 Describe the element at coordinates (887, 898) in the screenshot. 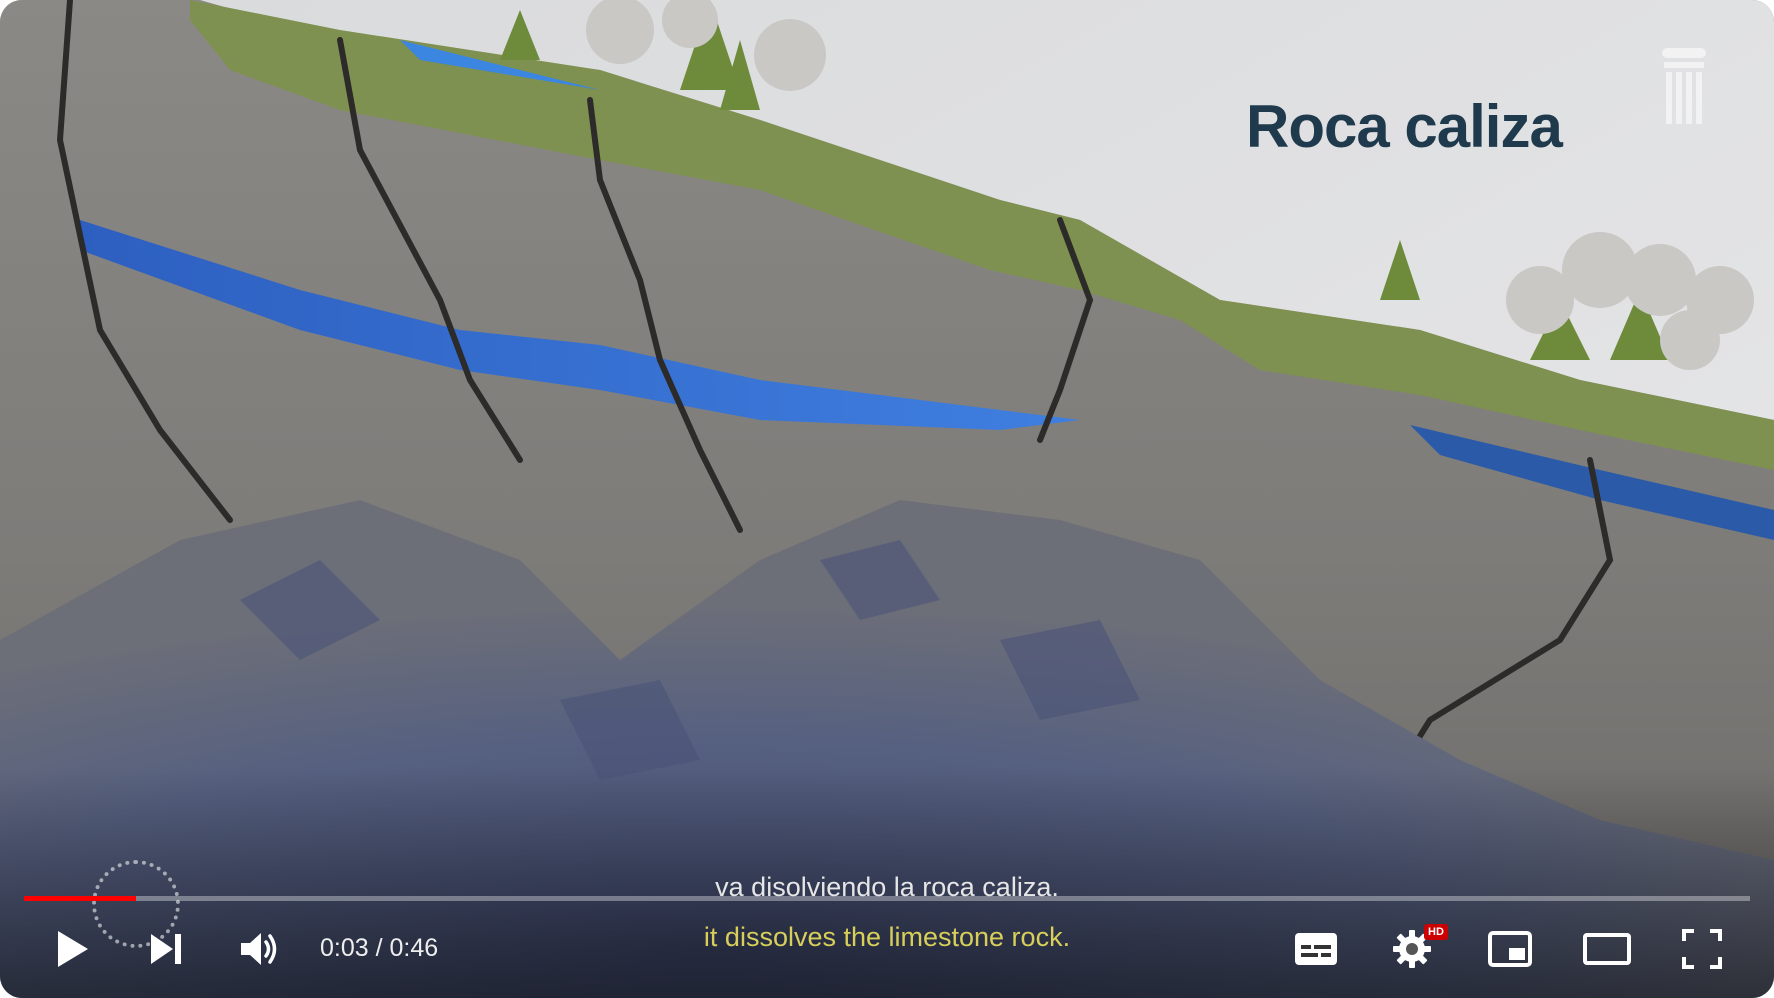

I see `progress-bar` at that location.